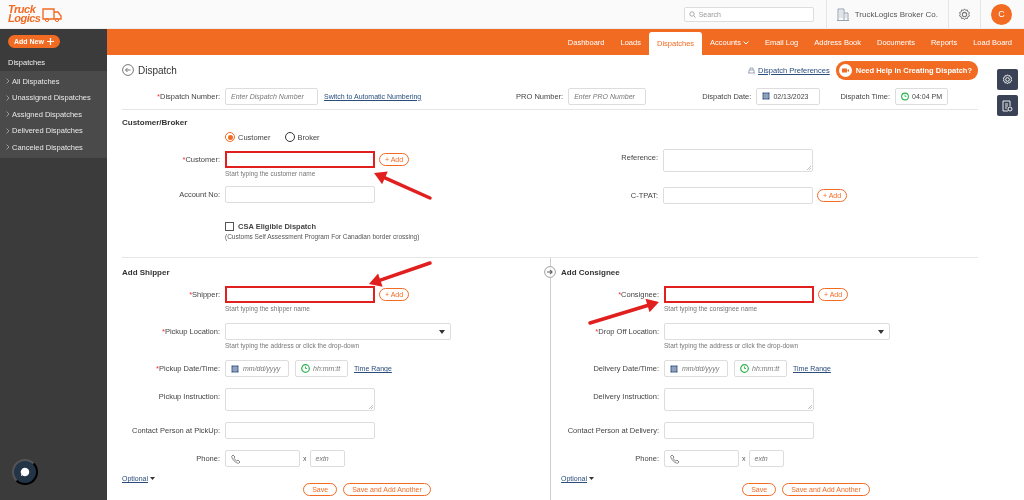 This screenshot has width=1024, height=500. I want to click on chat-icon, so click(25, 472).